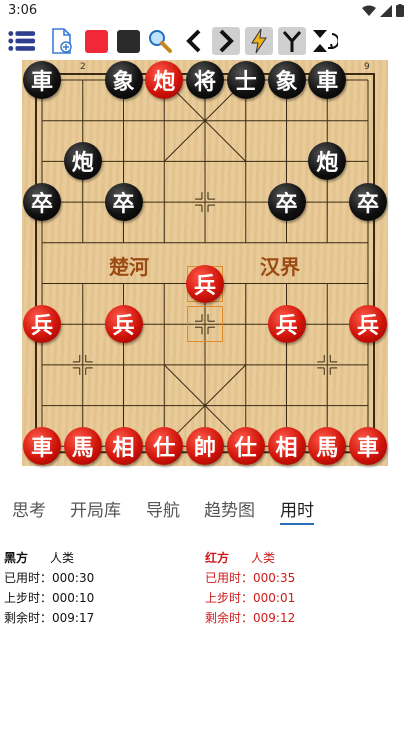 Image resolution: width=412 pixels, height=731 pixels. Describe the element at coordinates (250, 588) in the screenshot. I see `red-time-panel: 红方 人类 已用时：000:35 上步时：000:01 剩余时：009:12` at that location.